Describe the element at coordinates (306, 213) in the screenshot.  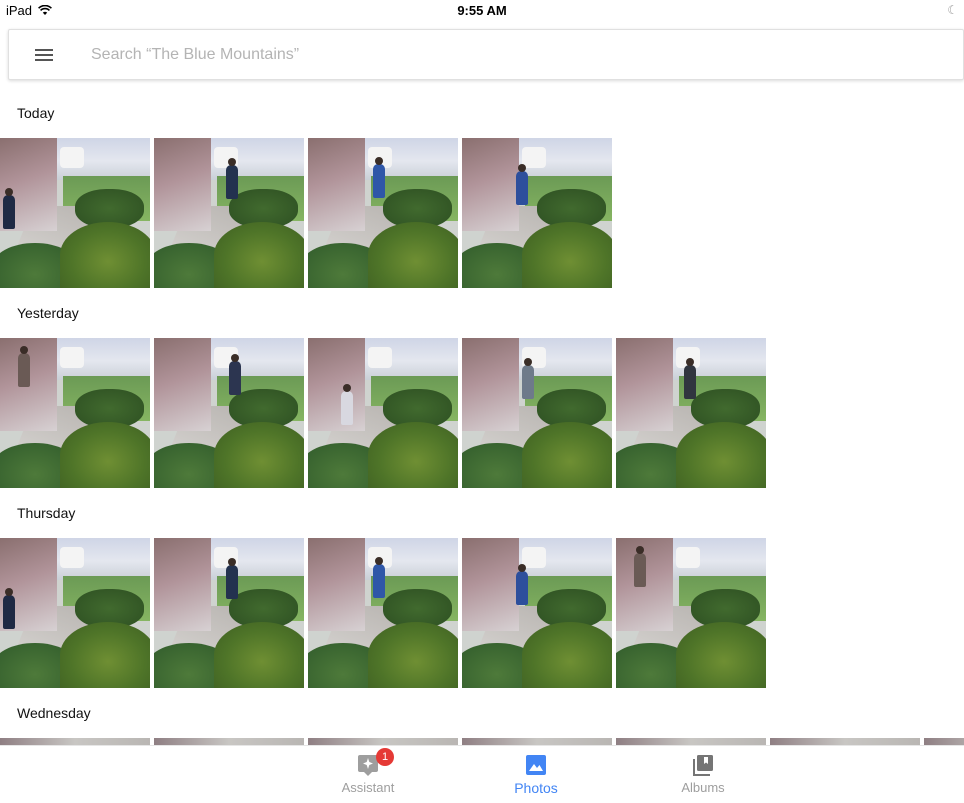
I see `photo-row-today` at that location.